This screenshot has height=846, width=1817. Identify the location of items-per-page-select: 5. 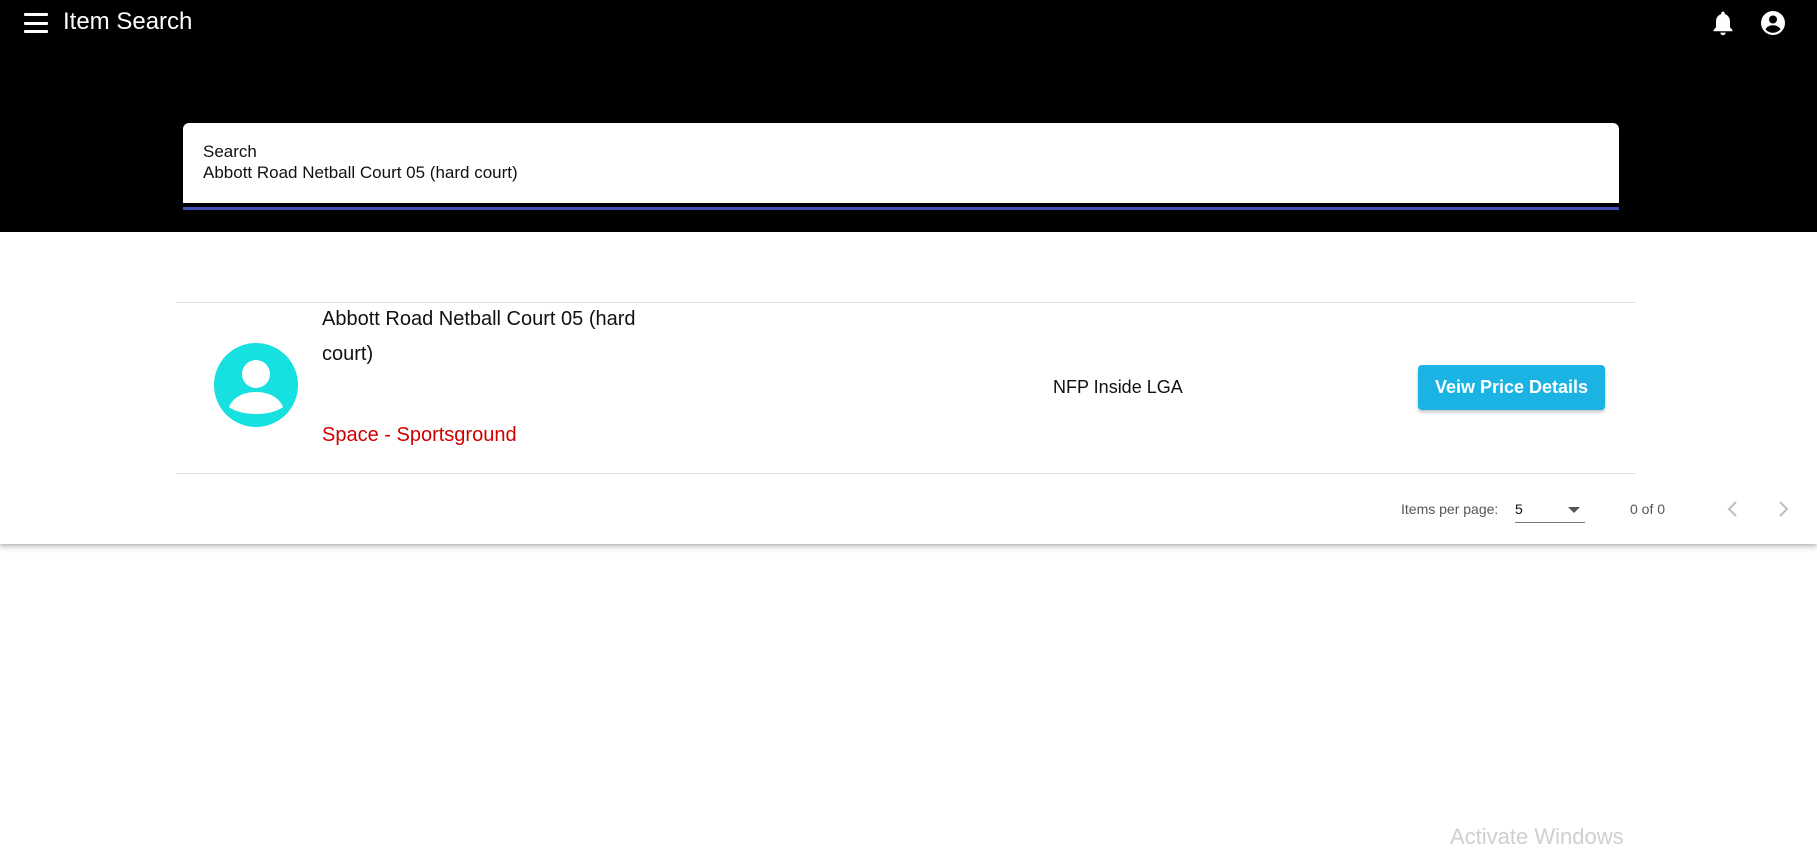
(1550, 510).